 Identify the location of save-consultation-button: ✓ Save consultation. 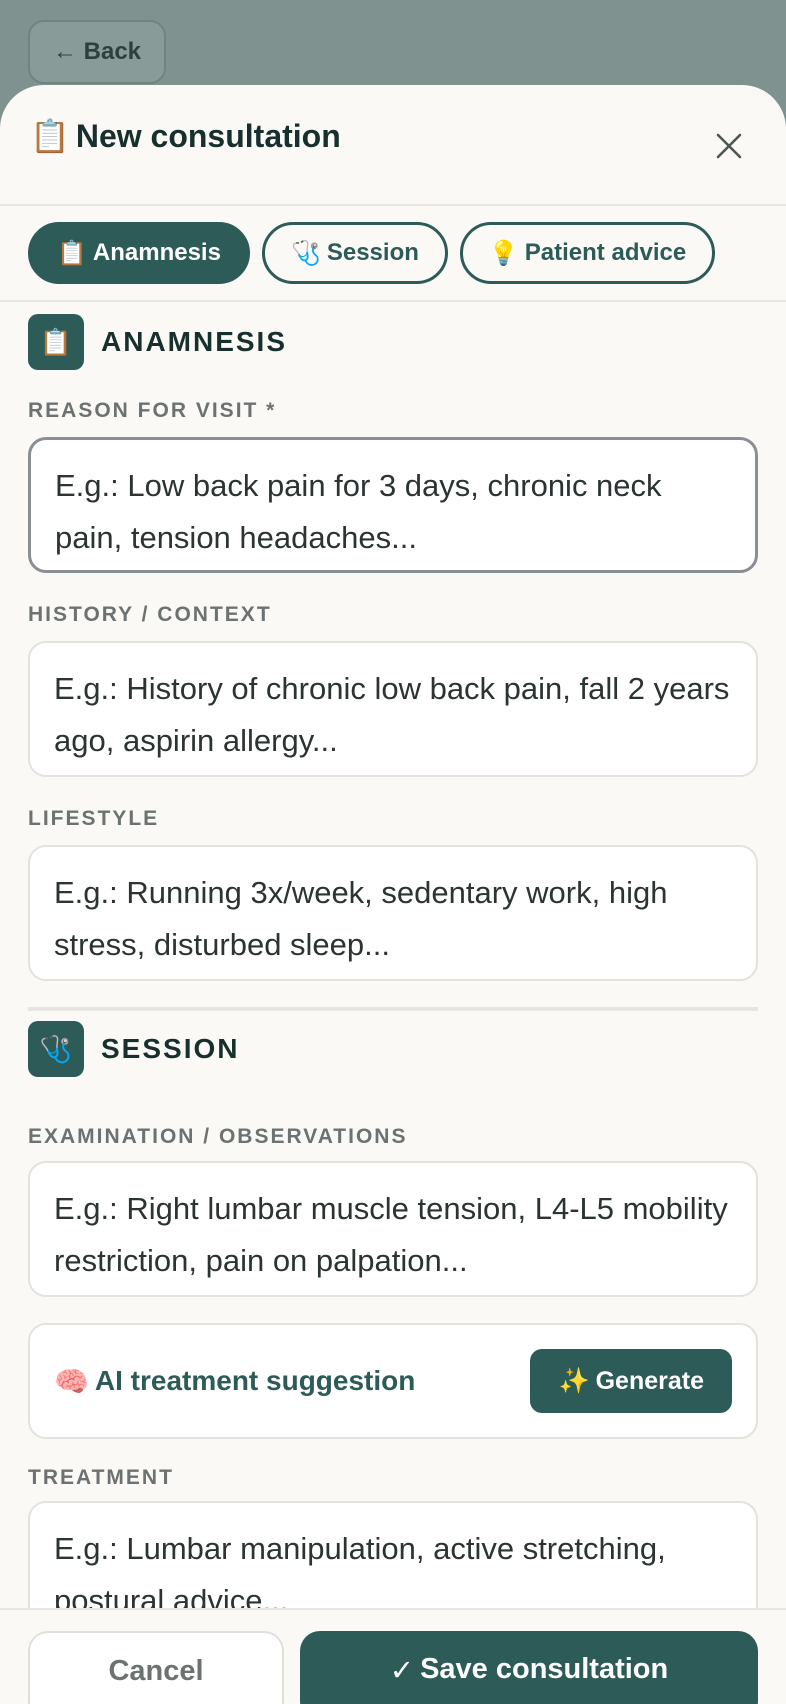
(529, 1667).